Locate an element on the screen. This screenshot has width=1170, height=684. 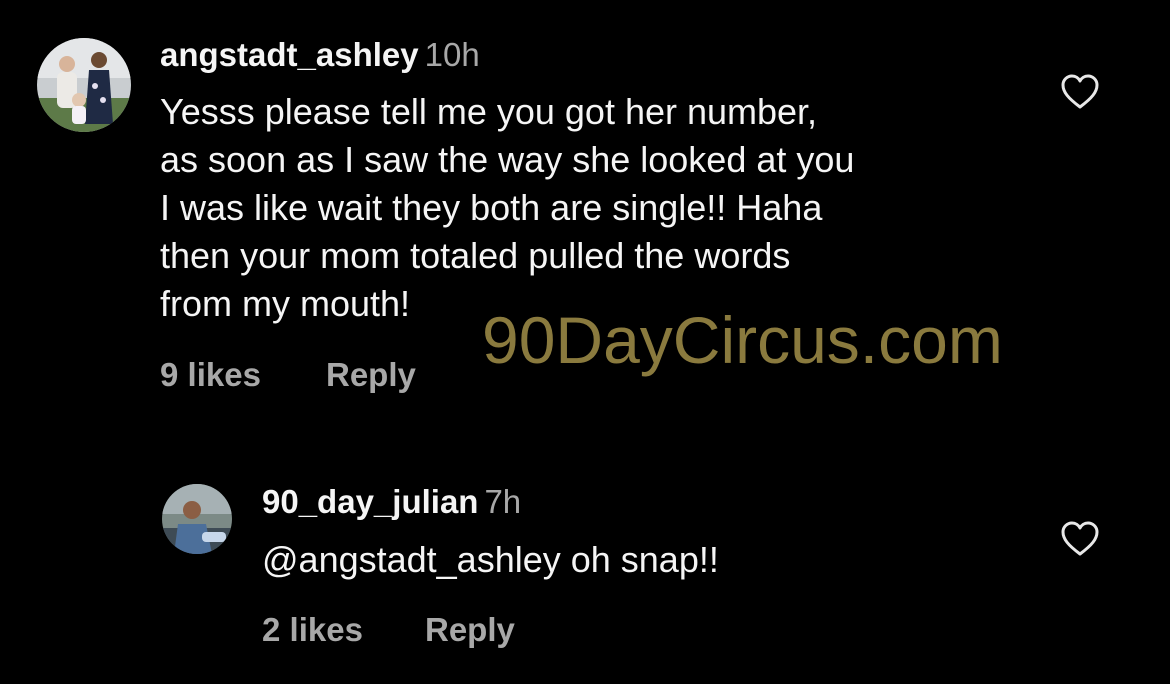
comment-text-line: then your mom totaled pulled the words is located at coordinates (475, 255).